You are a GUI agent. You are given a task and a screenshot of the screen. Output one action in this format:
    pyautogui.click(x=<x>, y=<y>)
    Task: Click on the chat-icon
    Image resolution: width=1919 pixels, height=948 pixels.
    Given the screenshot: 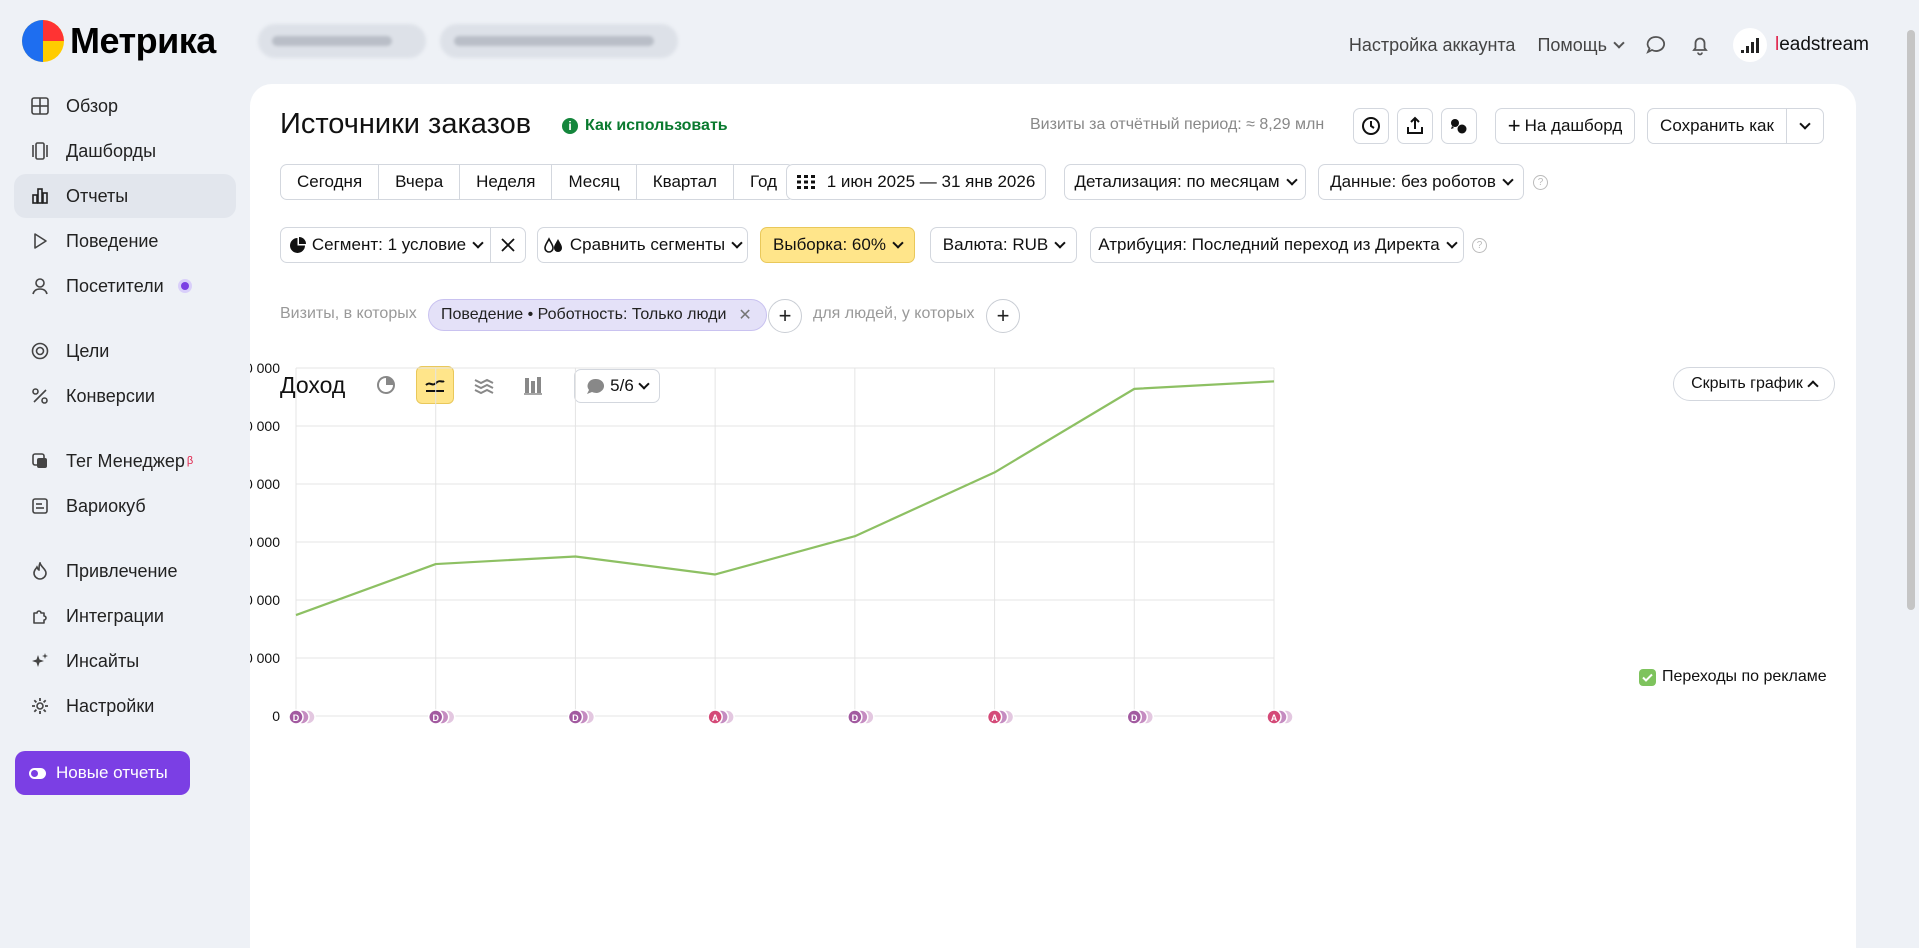 What is the action you would take?
    pyautogui.click(x=1656, y=45)
    